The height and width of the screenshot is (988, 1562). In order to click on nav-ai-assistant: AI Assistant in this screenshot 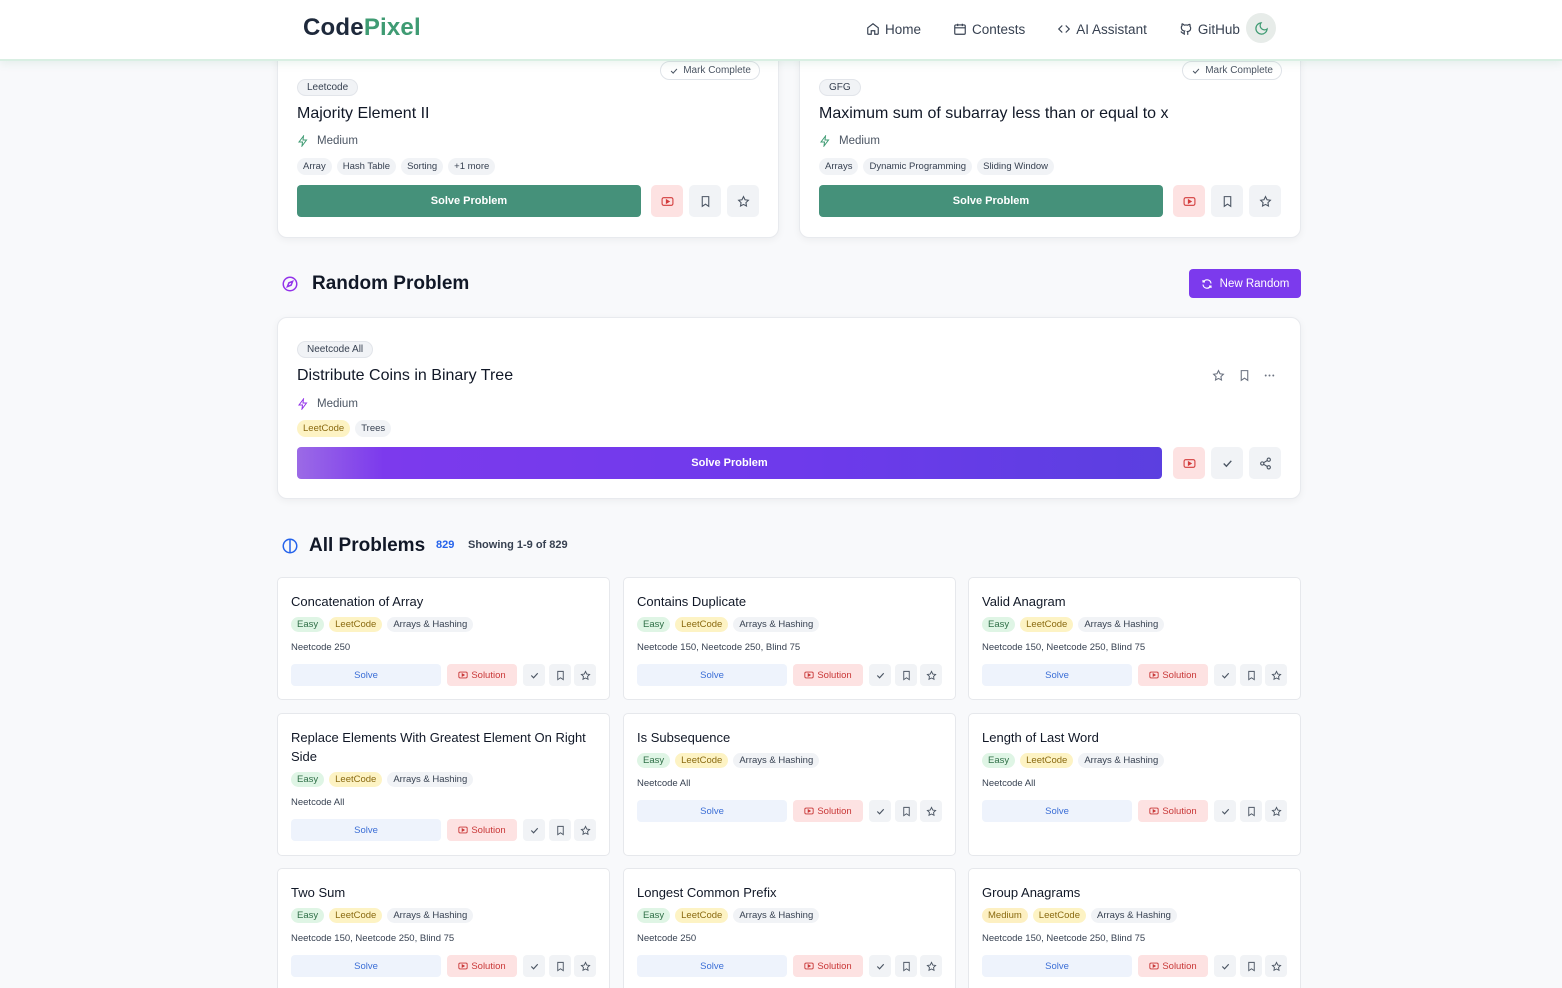, I will do `click(1102, 29)`.